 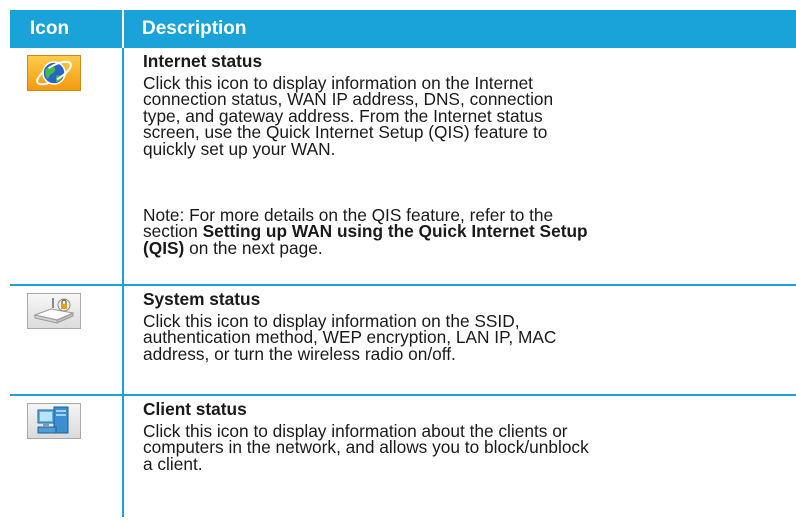 What do you see at coordinates (459, 29) in the screenshot?
I see `header-description-column: Description` at bounding box center [459, 29].